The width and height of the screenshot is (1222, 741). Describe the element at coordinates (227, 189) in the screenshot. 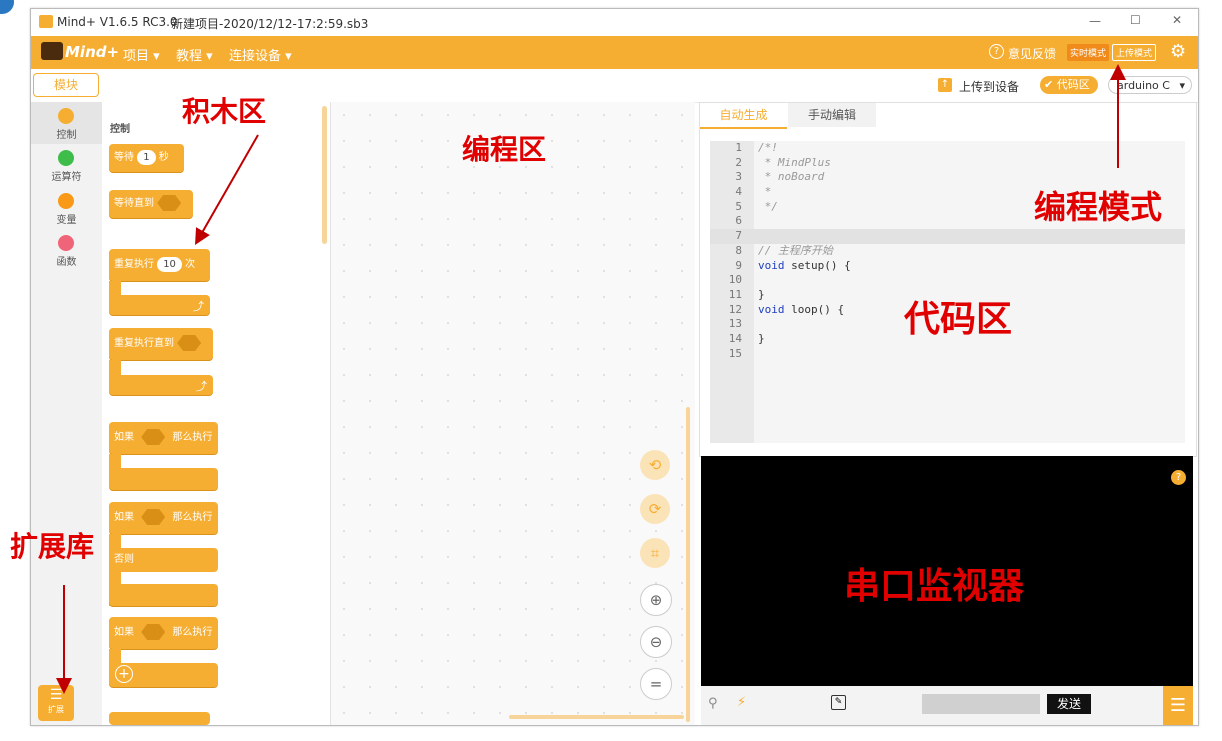

I see `arrow-blocks-area` at that location.